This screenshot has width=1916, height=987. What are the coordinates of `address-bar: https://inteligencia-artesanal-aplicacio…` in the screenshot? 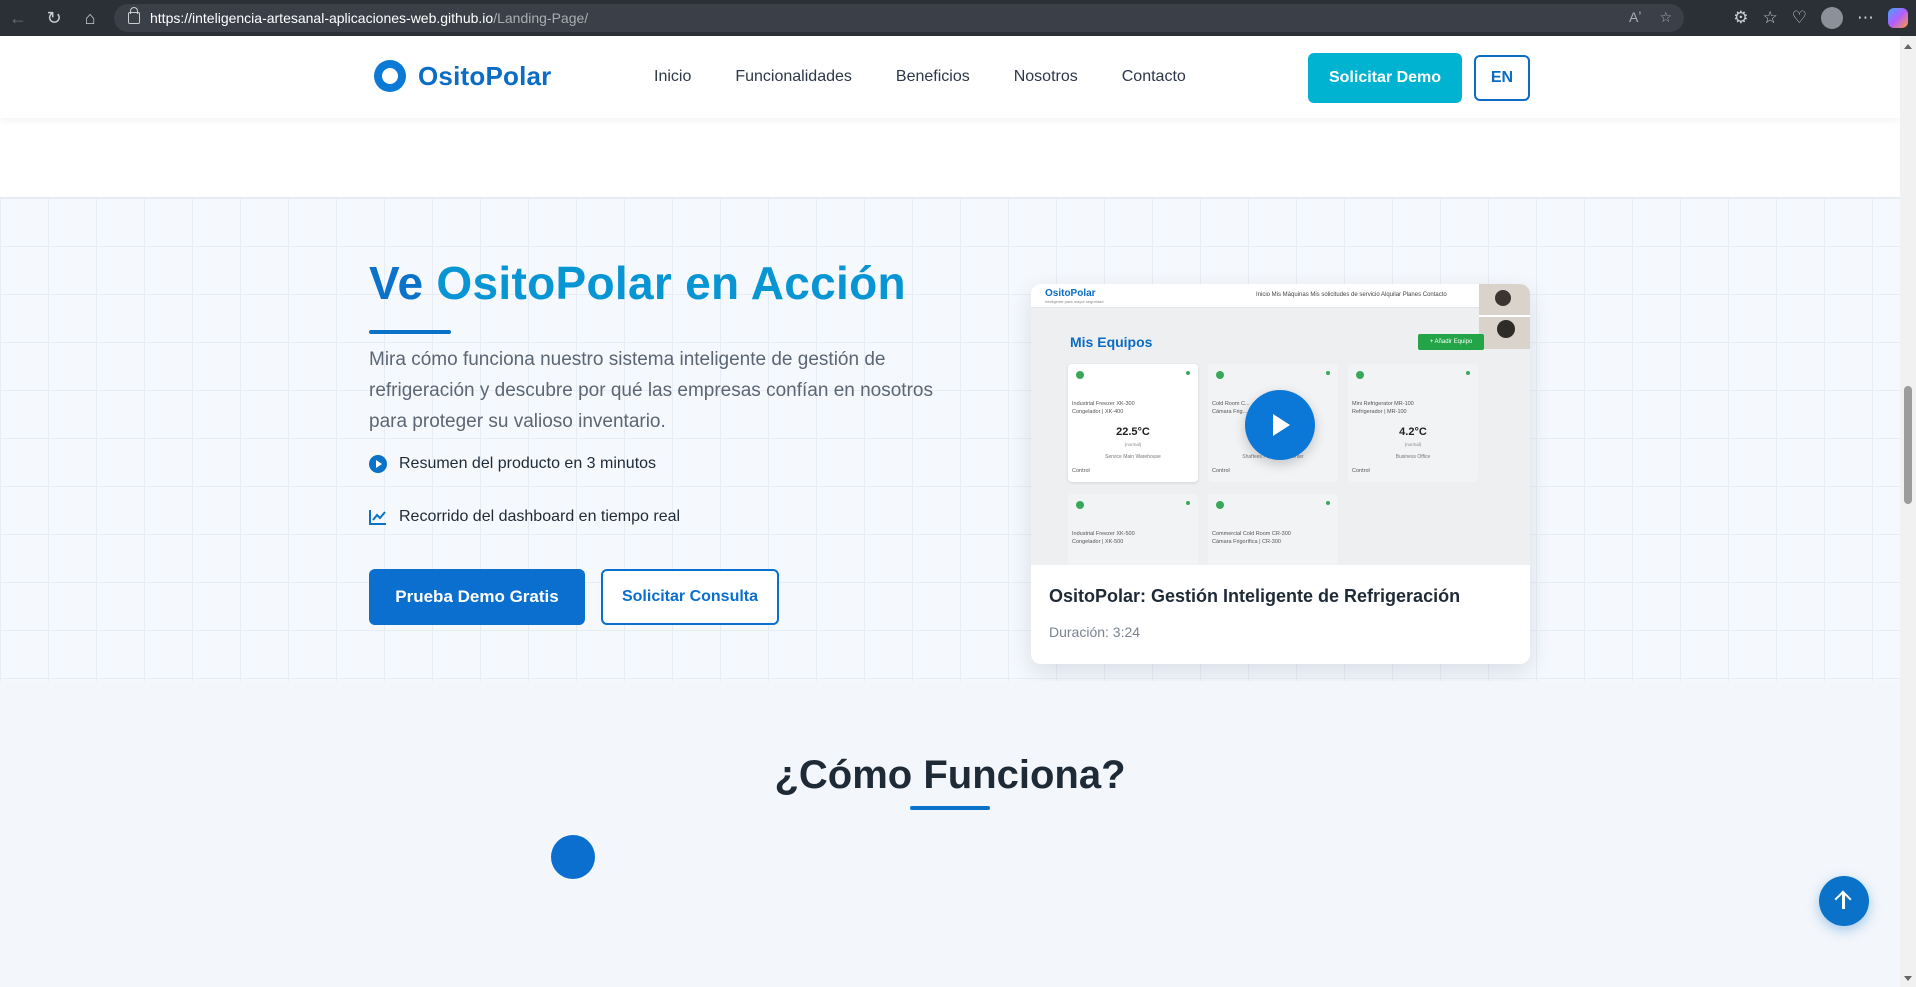 It's located at (899, 18).